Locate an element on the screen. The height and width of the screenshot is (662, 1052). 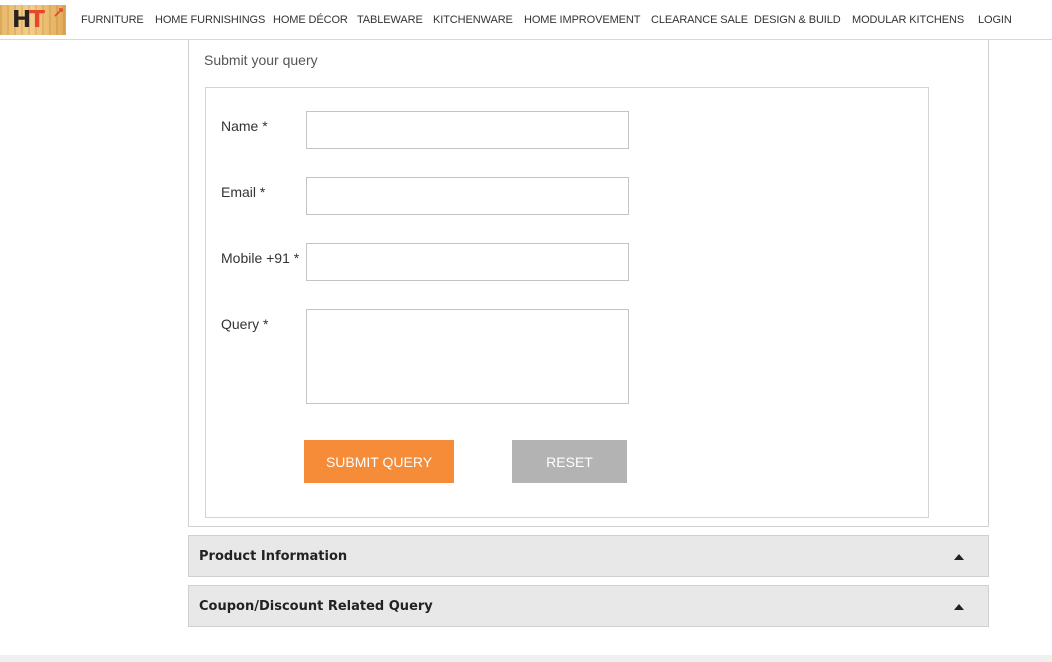
email-field is located at coordinates (467, 196).